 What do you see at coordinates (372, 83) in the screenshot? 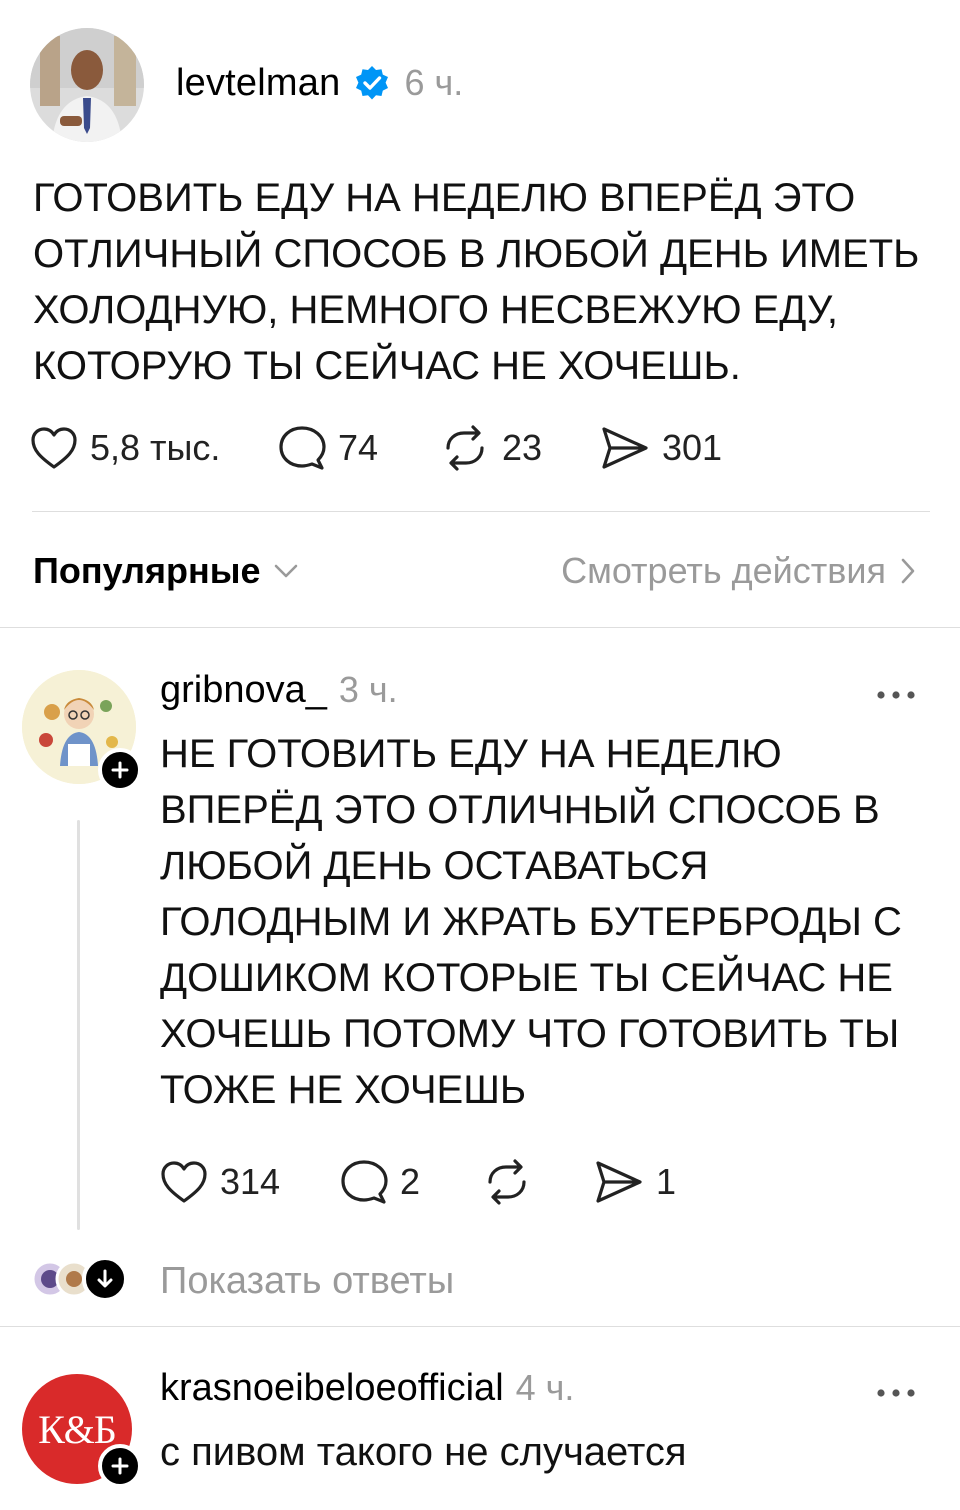
I see `verified-badge-icon` at bounding box center [372, 83].